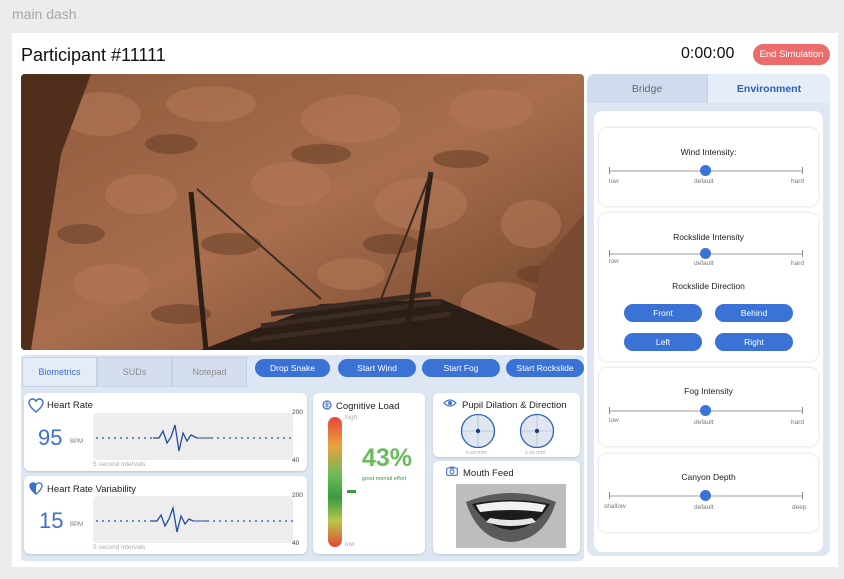 The width and height of the screenshot is (844, 579). What do you see at coordinates (350, 544) in the screenshot?
I see `cognitive-low-label: low` at bounding box center [350, 544].